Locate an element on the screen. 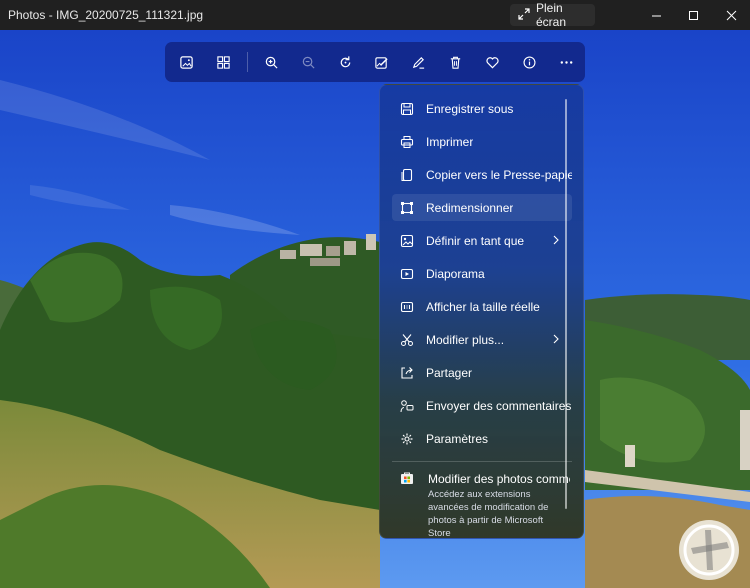  more-icon is located at coordinates (566, 62).